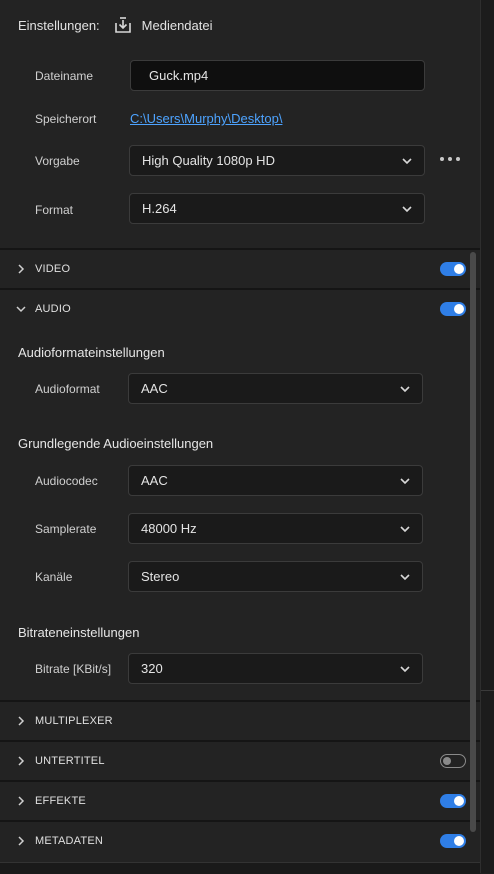 This screenshot has height=874, width=494. What do you see at coordinates (206, 118) in the screenshot?
I see `location-link: C:\Users\Murphy\Desktop\` at bounding box center [206, 118].